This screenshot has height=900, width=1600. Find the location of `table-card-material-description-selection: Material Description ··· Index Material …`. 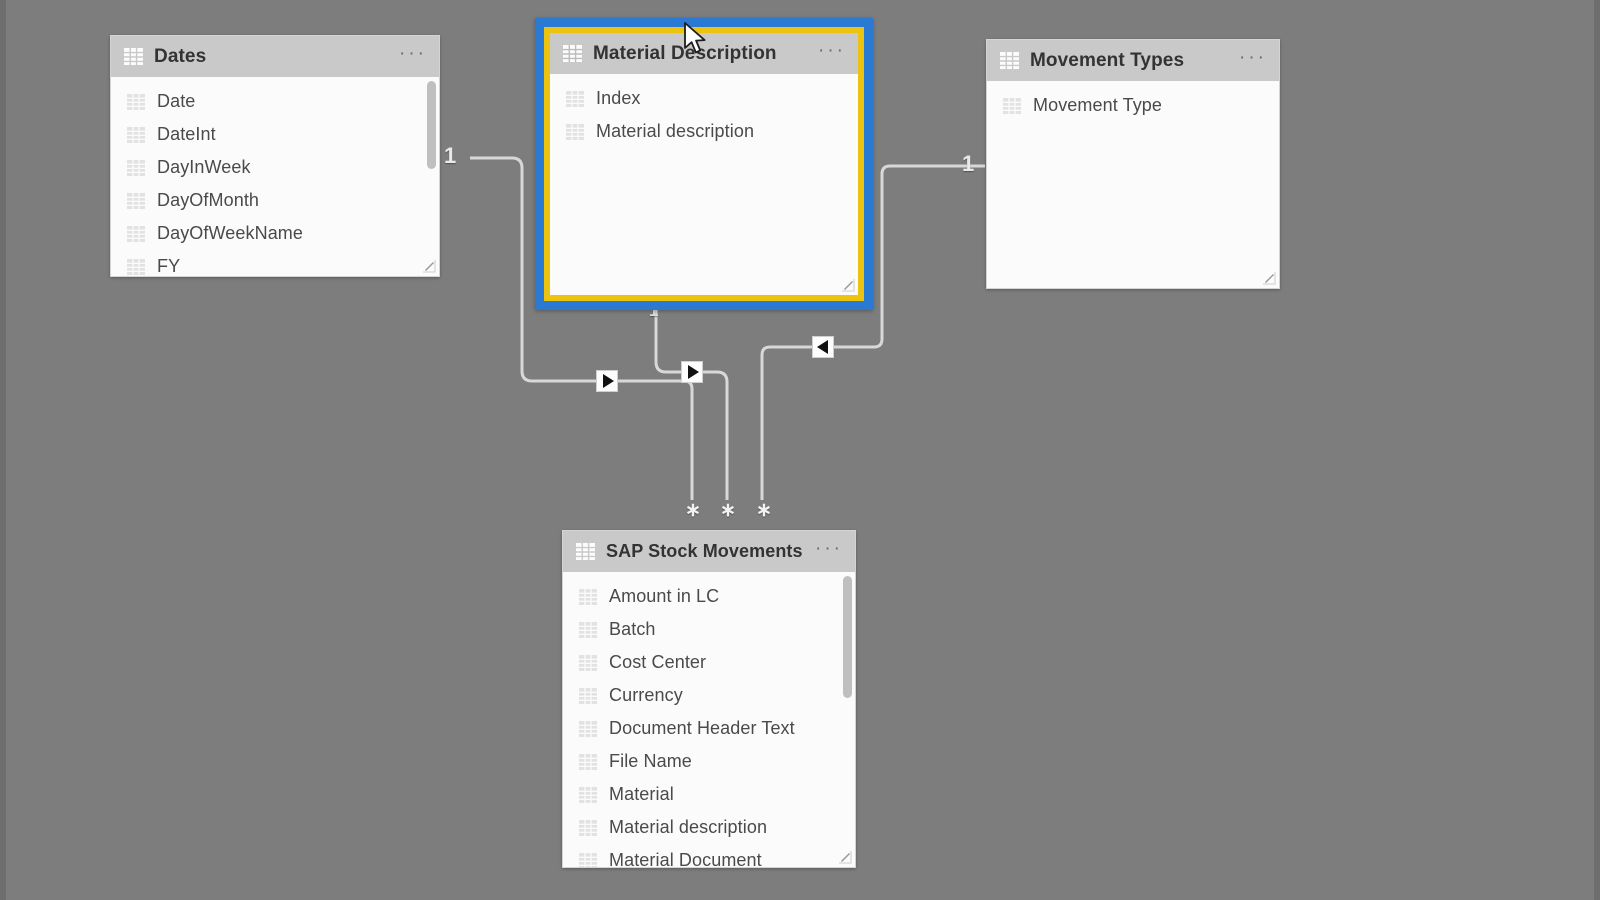

table-card-material-description-selection: Material Description ··· Index Material … is located at coordinates (704, 164).